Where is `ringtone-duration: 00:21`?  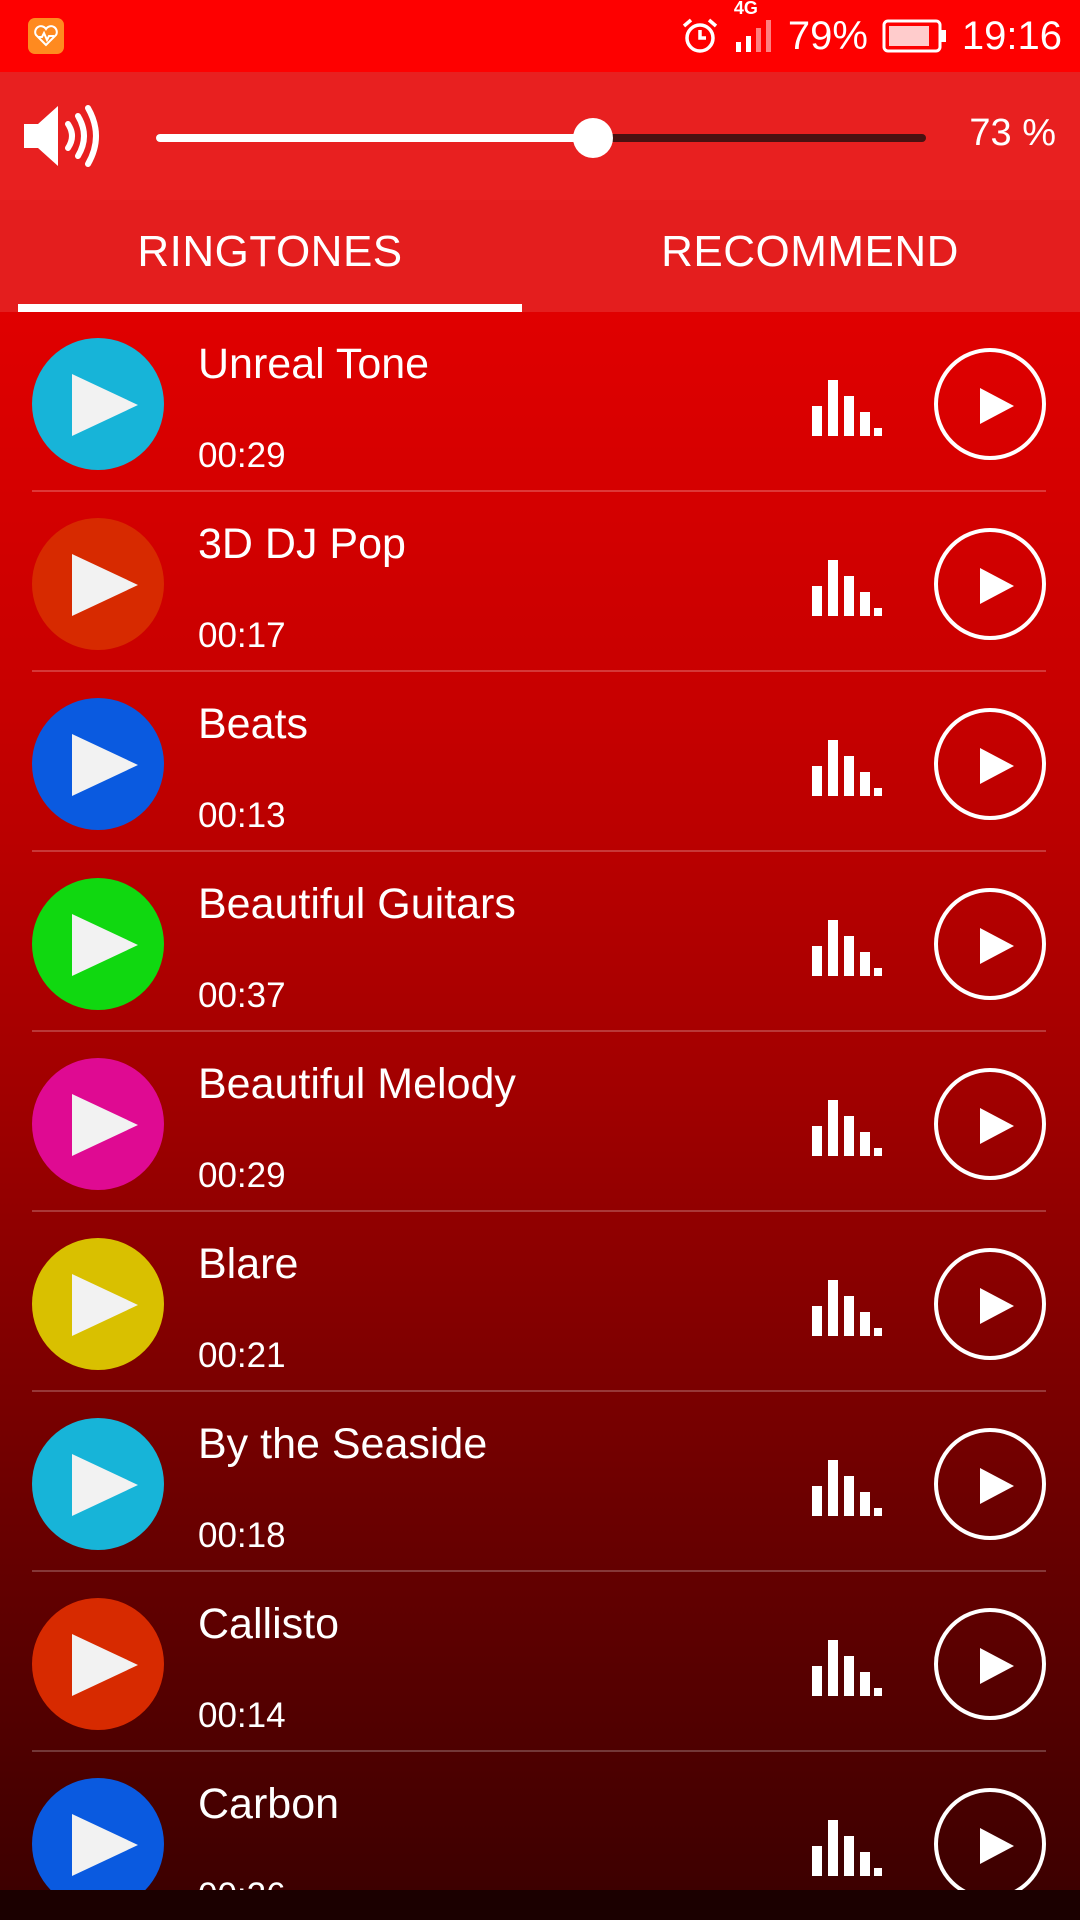
ringtone-duration: 00:21 is located at coordinates (242, 1355).